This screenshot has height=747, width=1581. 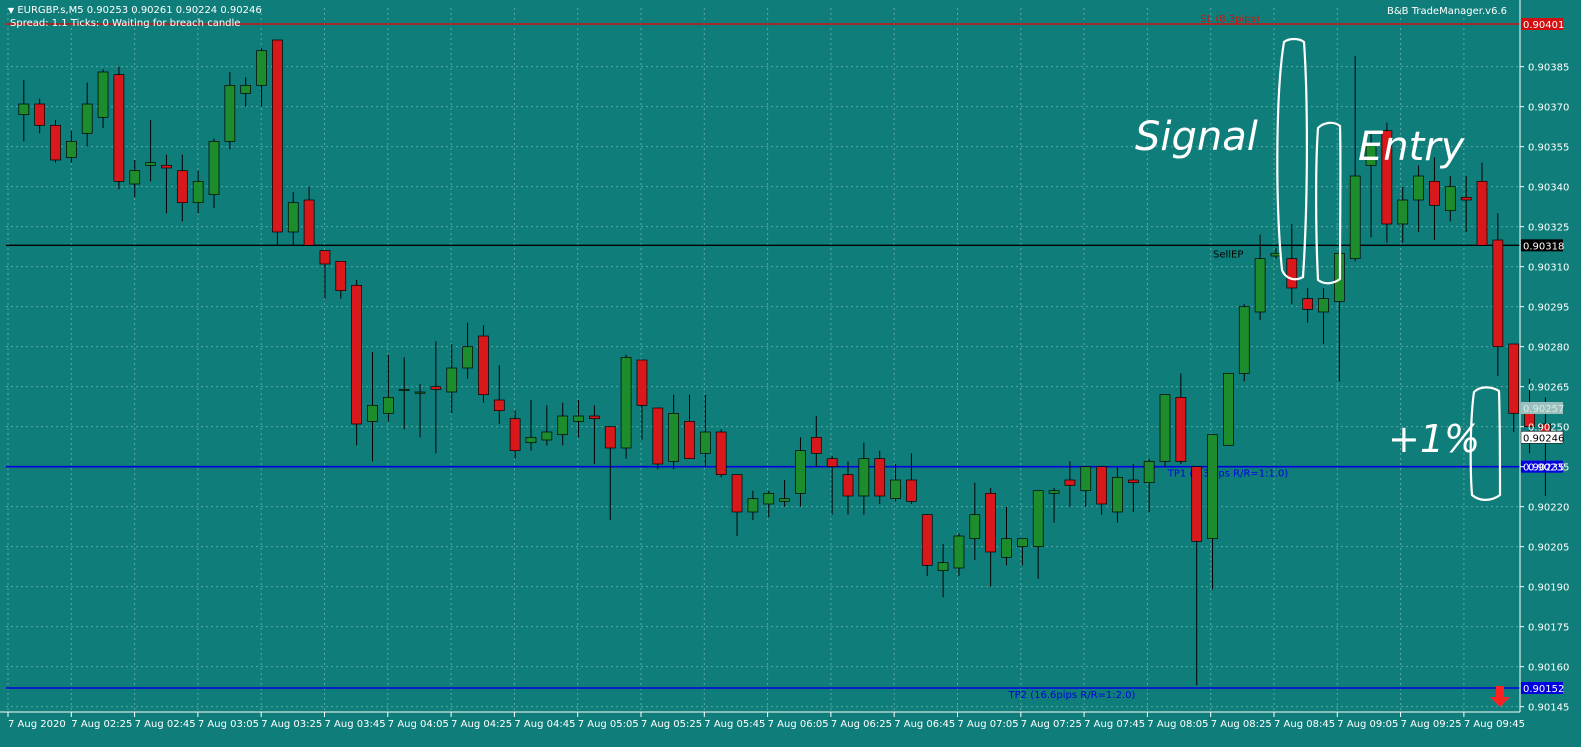 What do you see at coordinates (1548, 228) in the screenshot?
I see `y-tick-label: 0.90325` at bounding box center [1548, 228].